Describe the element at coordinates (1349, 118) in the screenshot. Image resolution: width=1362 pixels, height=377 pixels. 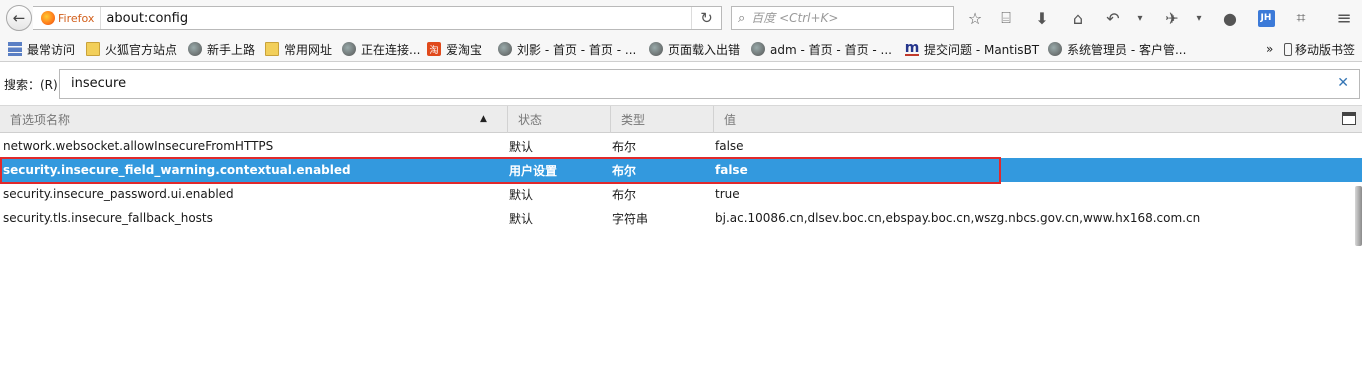
I see `column-picker-icon` at that location.